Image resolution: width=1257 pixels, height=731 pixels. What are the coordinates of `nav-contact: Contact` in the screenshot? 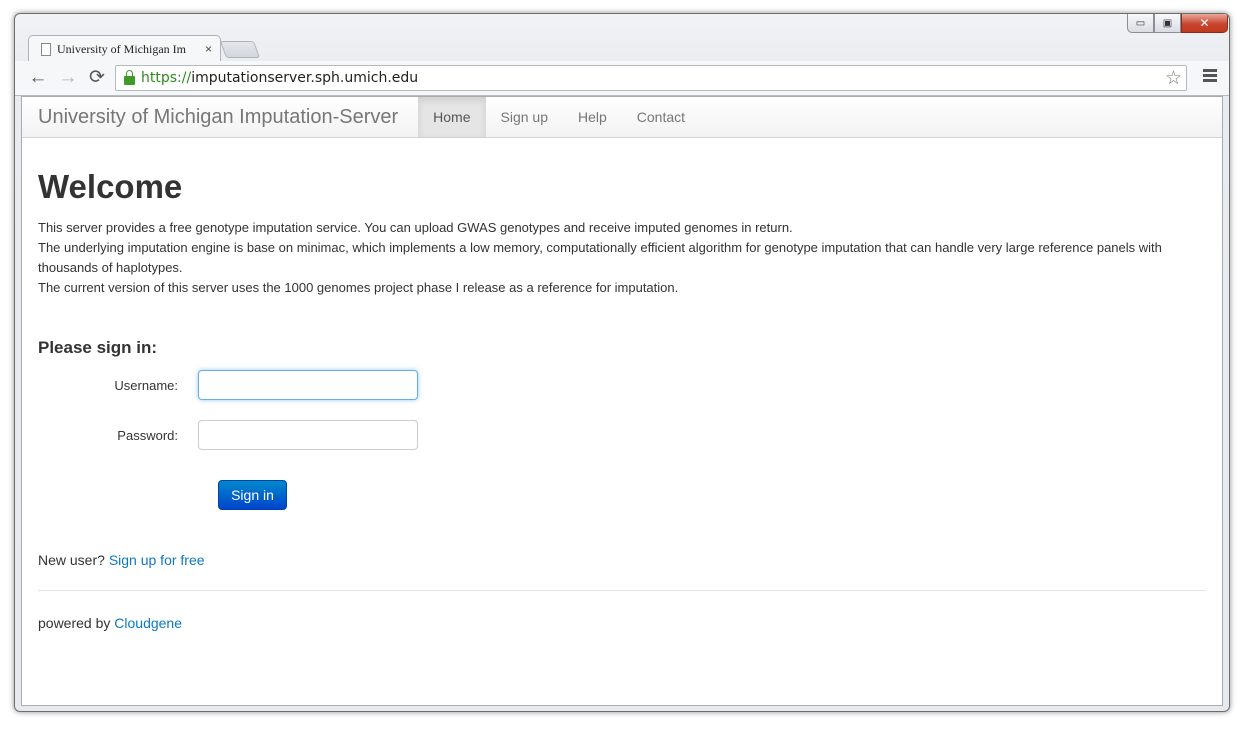 It's located at (661, 117).